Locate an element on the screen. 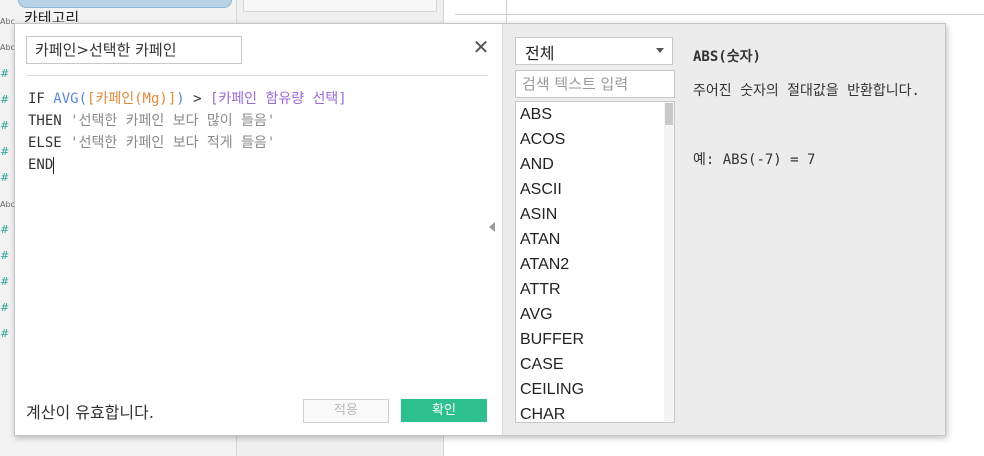  function-list-item: AND is located at coordinates (595, 164).